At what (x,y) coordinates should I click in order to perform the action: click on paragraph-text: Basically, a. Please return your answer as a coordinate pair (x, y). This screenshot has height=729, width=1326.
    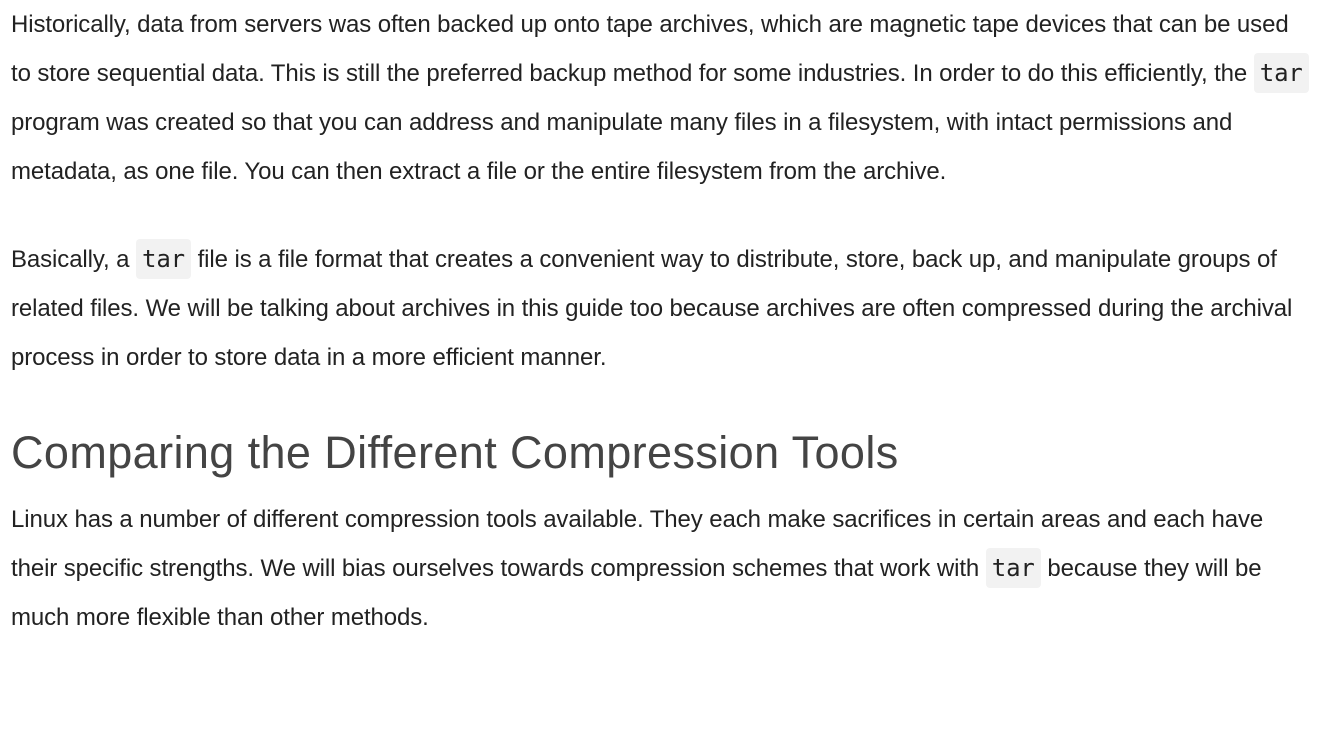
    Looking at the image, I should click on (73, 259).